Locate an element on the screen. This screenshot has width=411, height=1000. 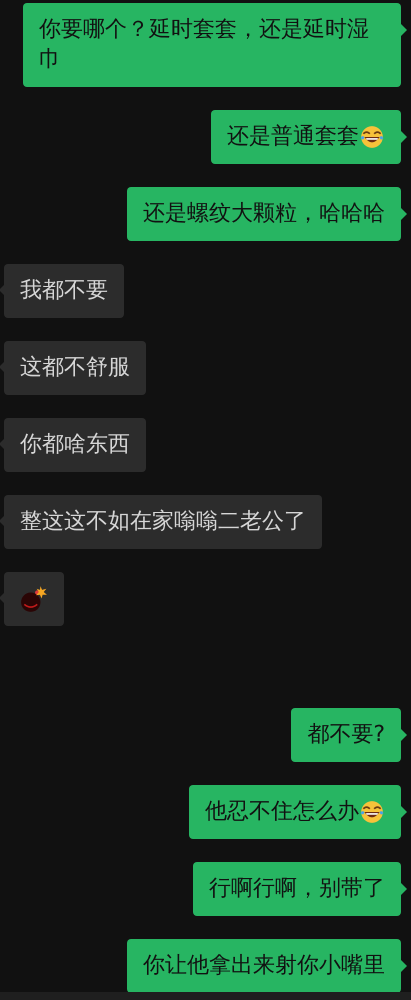
message-text: 整这这不如在家嗡嗡二老公了 is located at coordinates (163, 522).